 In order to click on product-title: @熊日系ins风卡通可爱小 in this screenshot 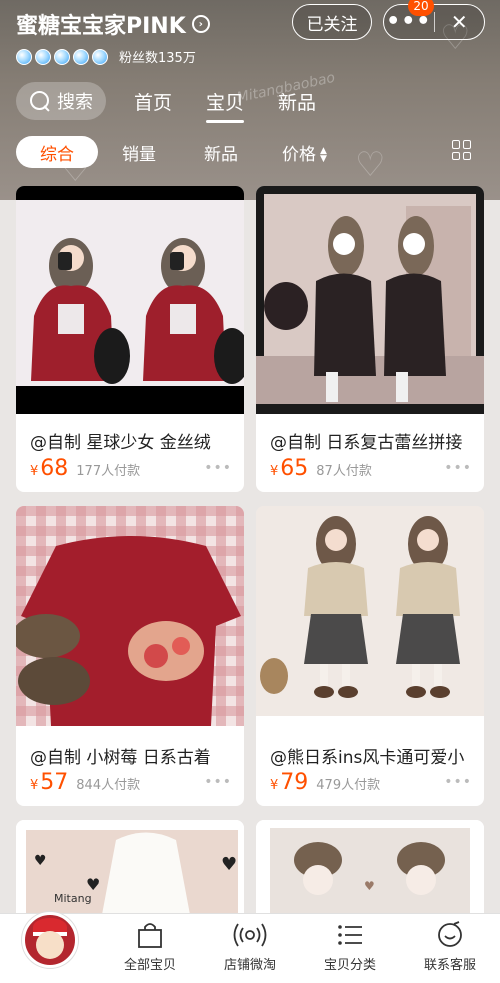, I will do `click(367, 758)`.